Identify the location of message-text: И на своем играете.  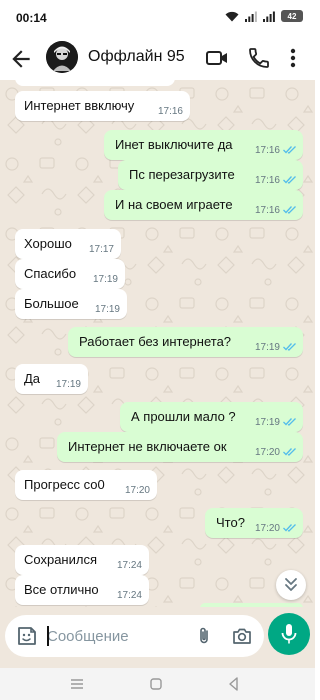
(174, 204).